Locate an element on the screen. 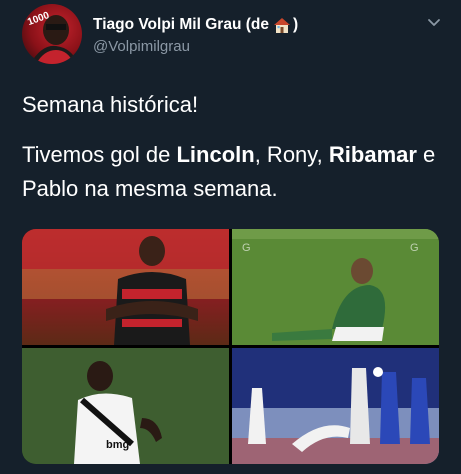 The image size is (461, 474). photo-palmeiras-player: G G is located at coordinates (335, 287).